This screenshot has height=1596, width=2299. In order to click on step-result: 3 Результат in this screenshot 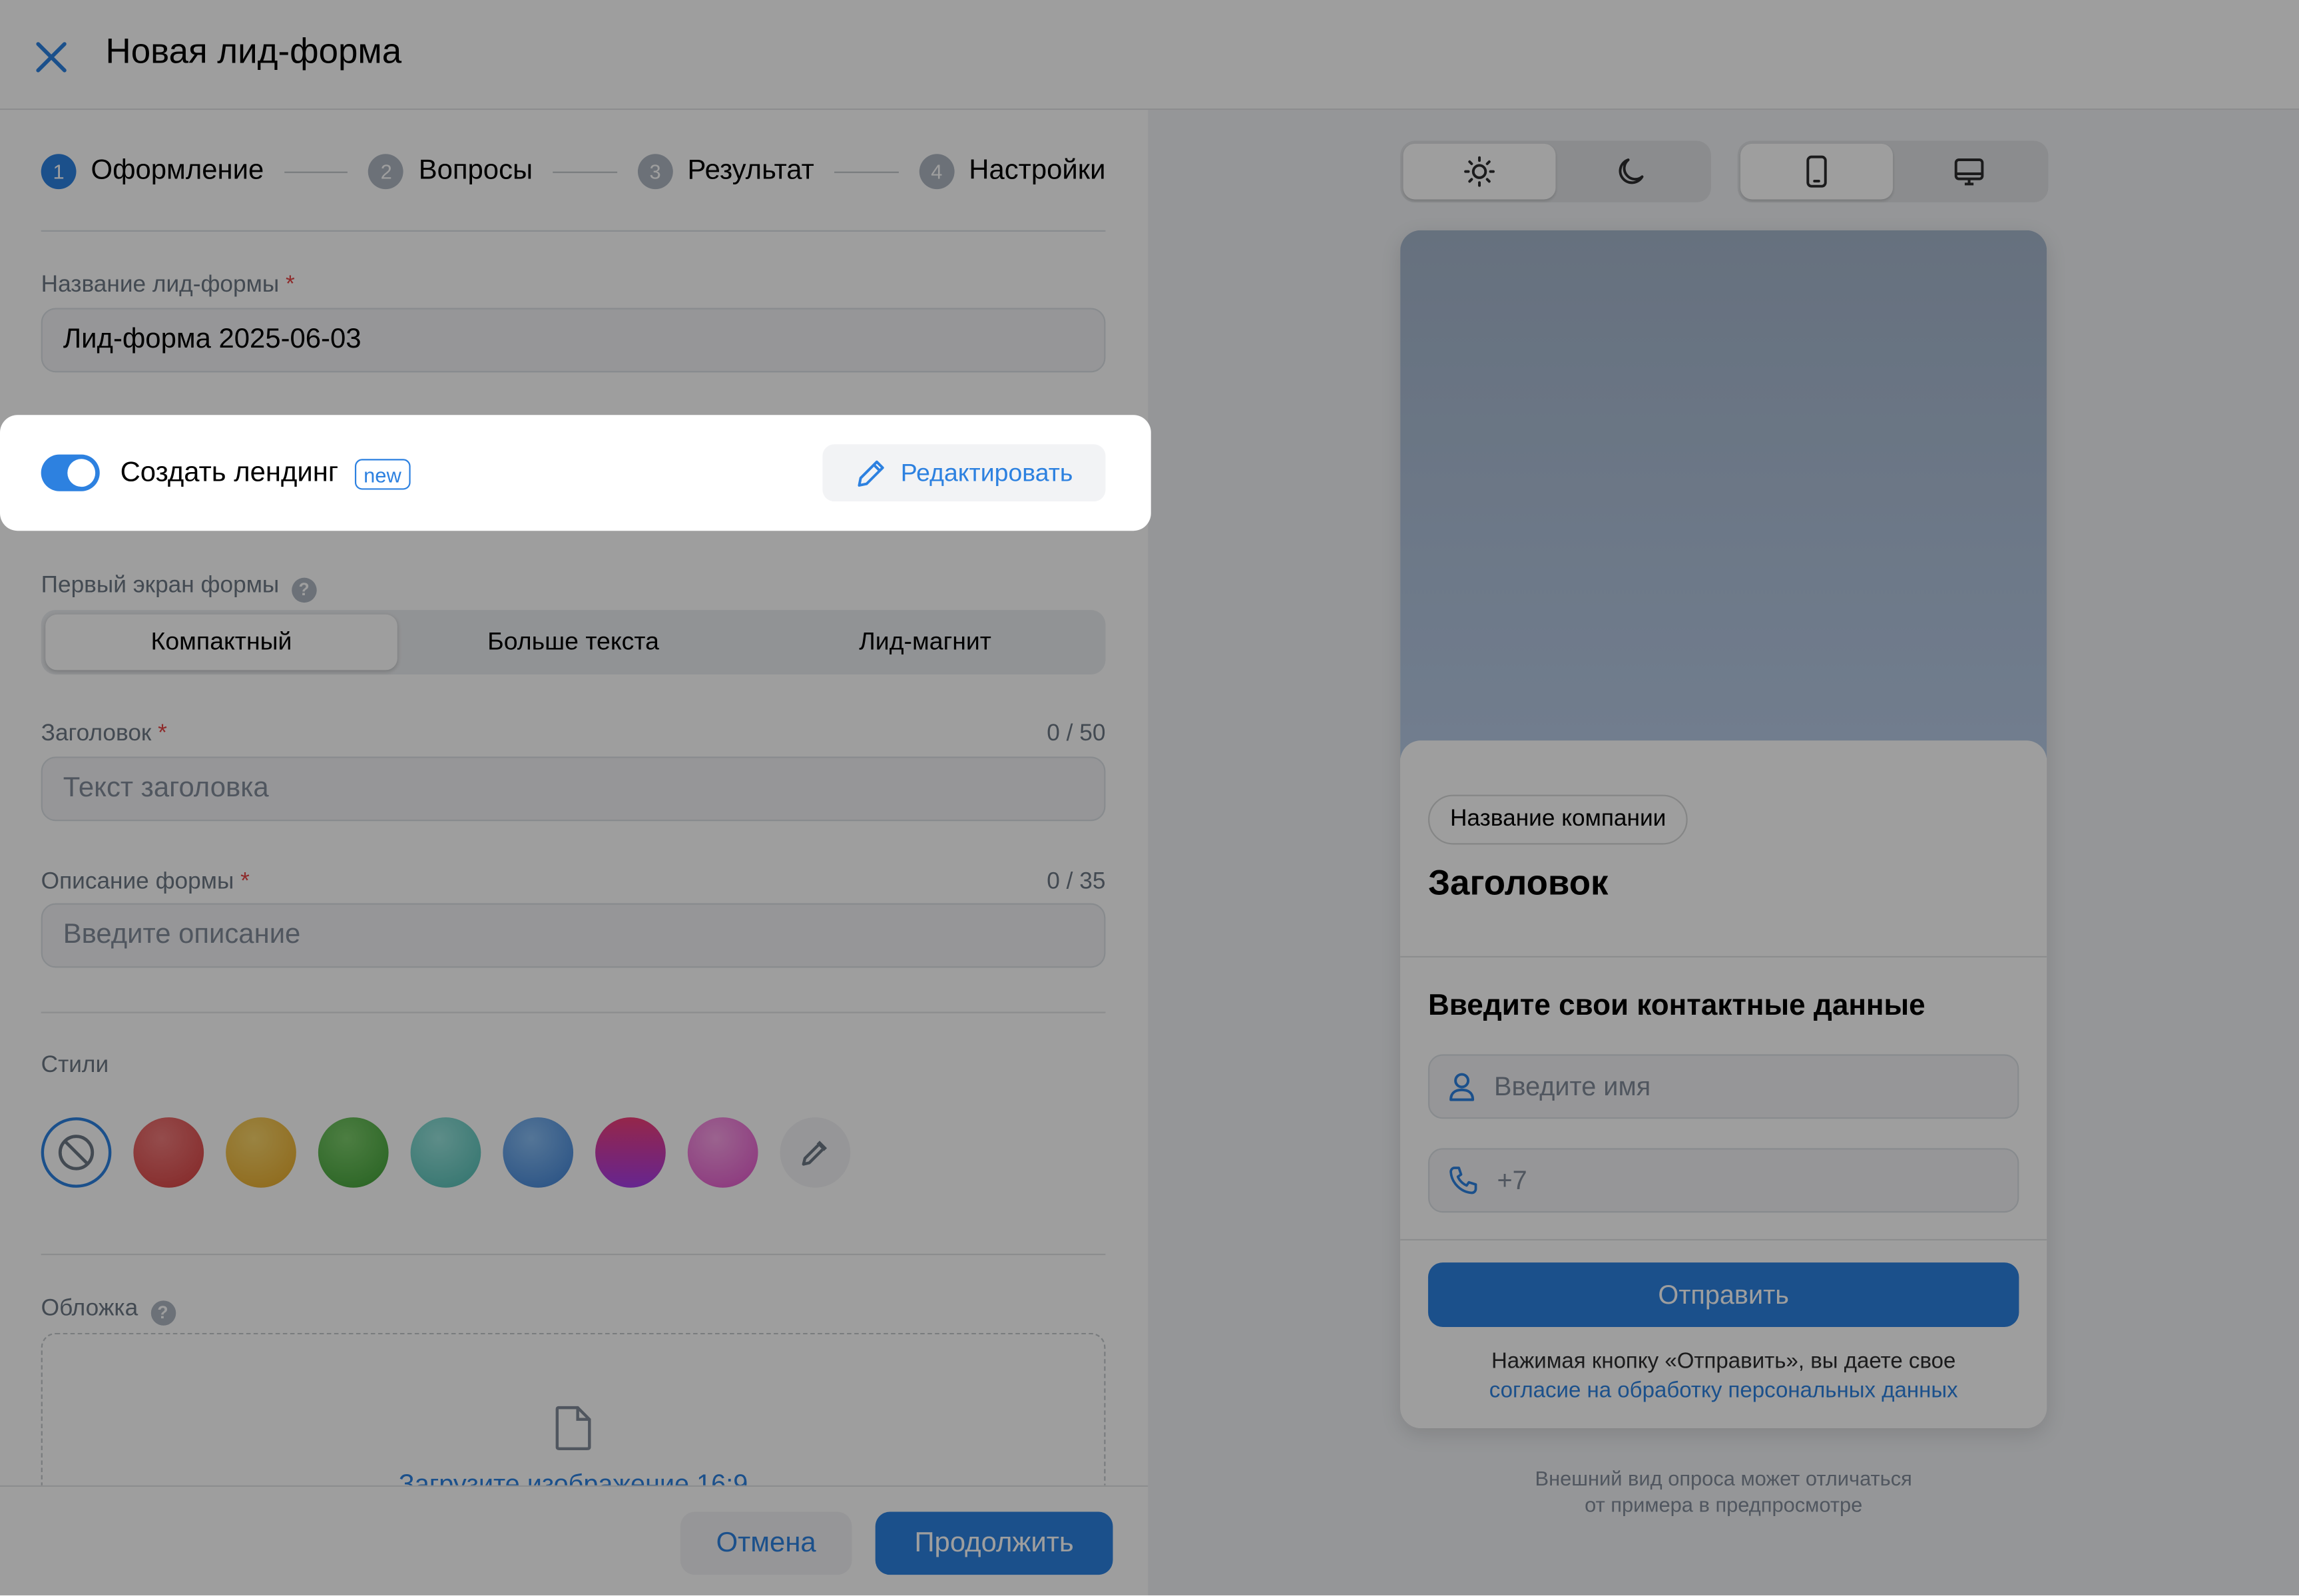, I will do `click(725, 172)`.